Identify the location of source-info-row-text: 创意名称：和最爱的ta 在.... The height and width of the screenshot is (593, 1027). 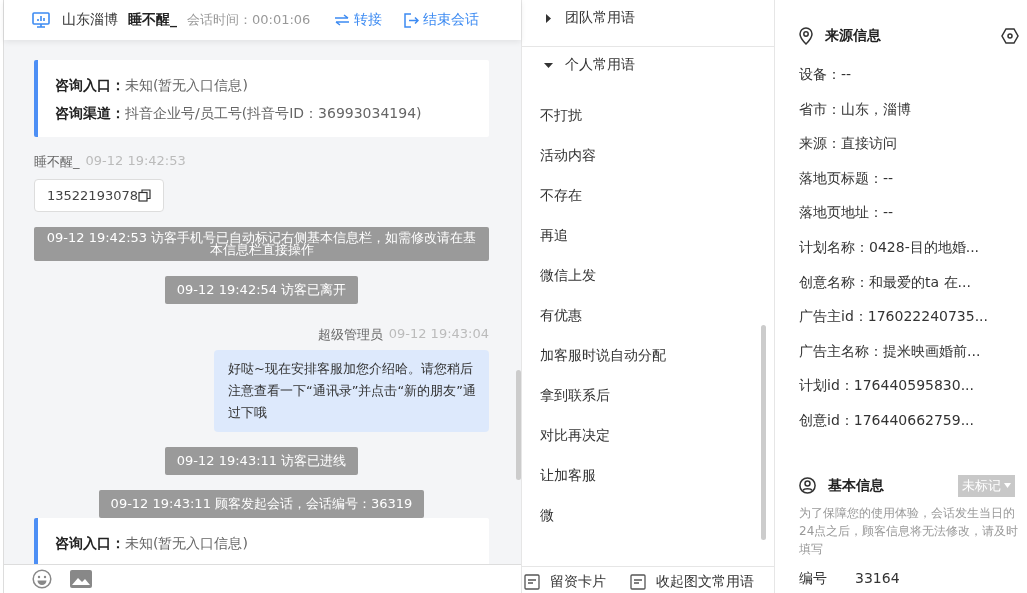
(885, 282).